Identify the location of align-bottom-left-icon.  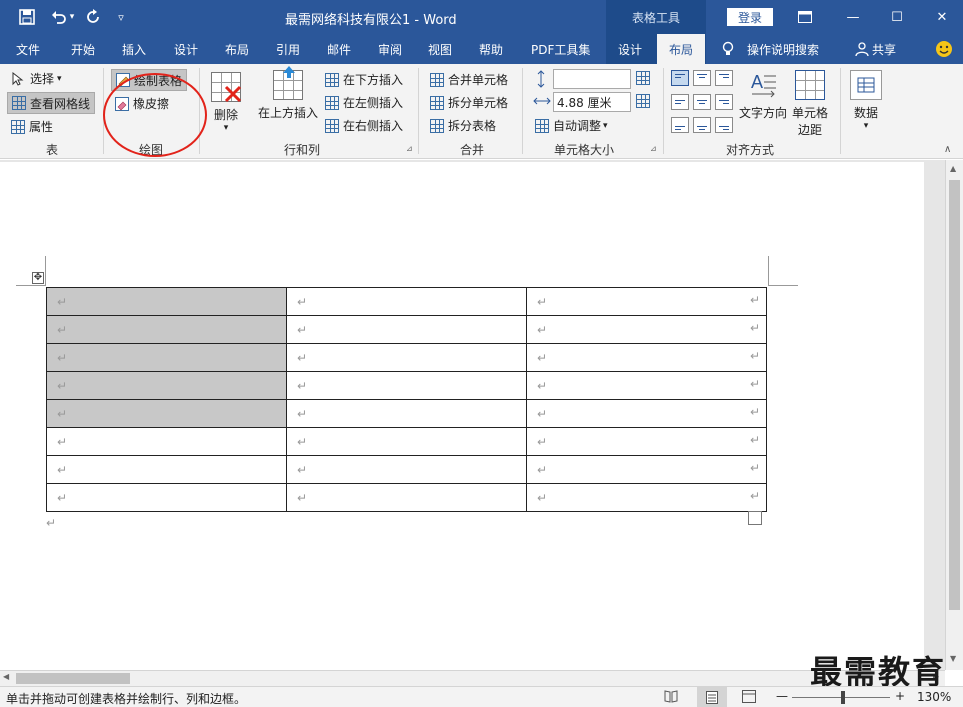
(680, 125).